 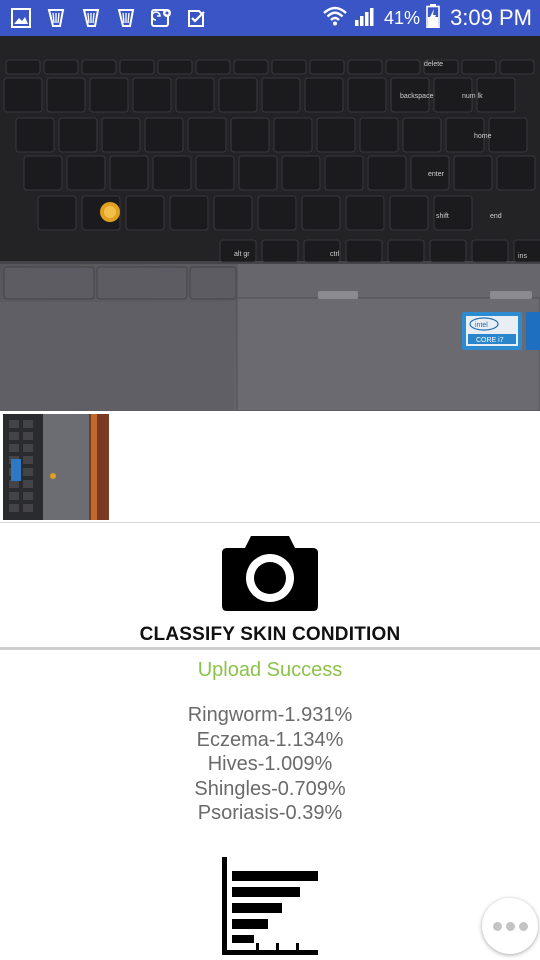 I want to click on signal-icon, so click(x=366, y=18).